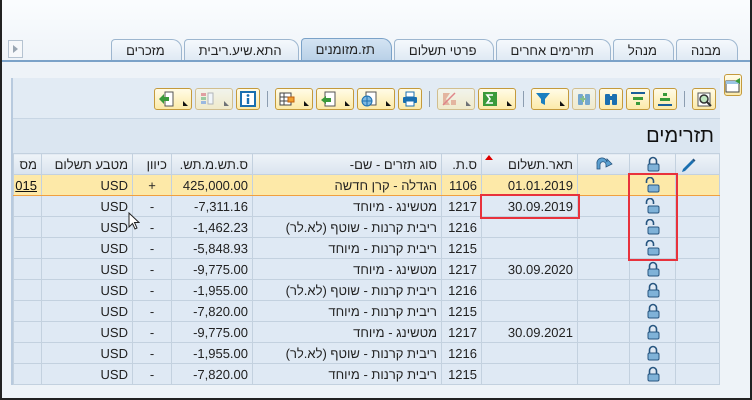 This screenshot has height=400, width=752. Describe the element at coordinates (604, 164) in the screenshot. I see `refresh-icon` at that location.